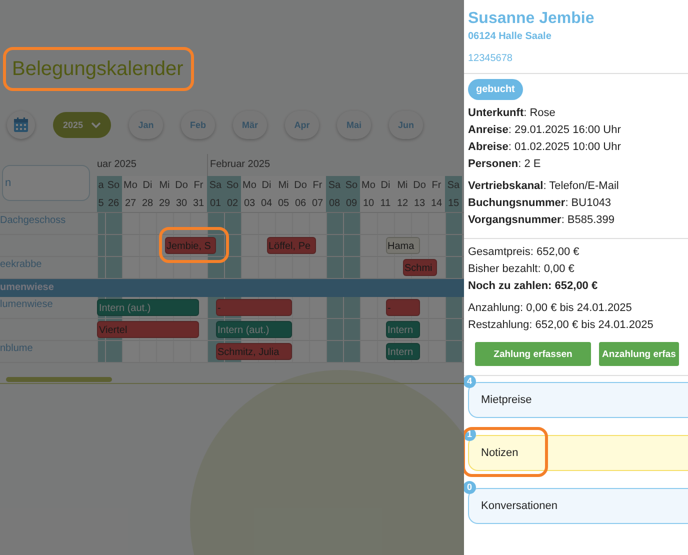 This screenshot has height=555, width=688. Describe the element at coordinates (402, 194) in the screenshot. I see `day-header: Mi 12` at that location.